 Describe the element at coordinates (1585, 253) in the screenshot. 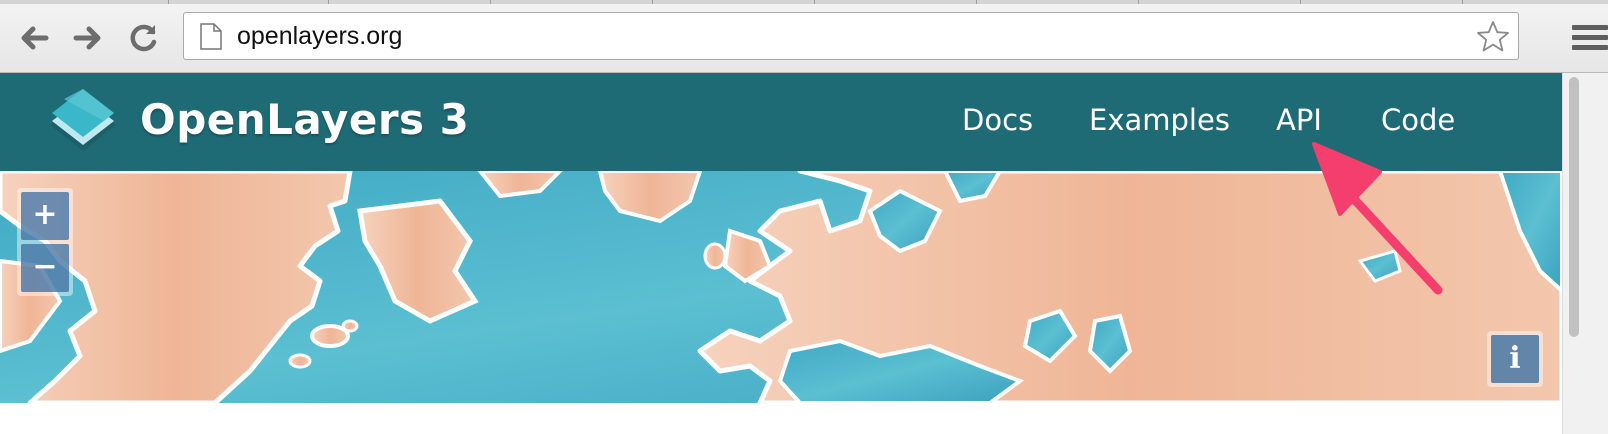

I see `page-scrollbar` at that location.